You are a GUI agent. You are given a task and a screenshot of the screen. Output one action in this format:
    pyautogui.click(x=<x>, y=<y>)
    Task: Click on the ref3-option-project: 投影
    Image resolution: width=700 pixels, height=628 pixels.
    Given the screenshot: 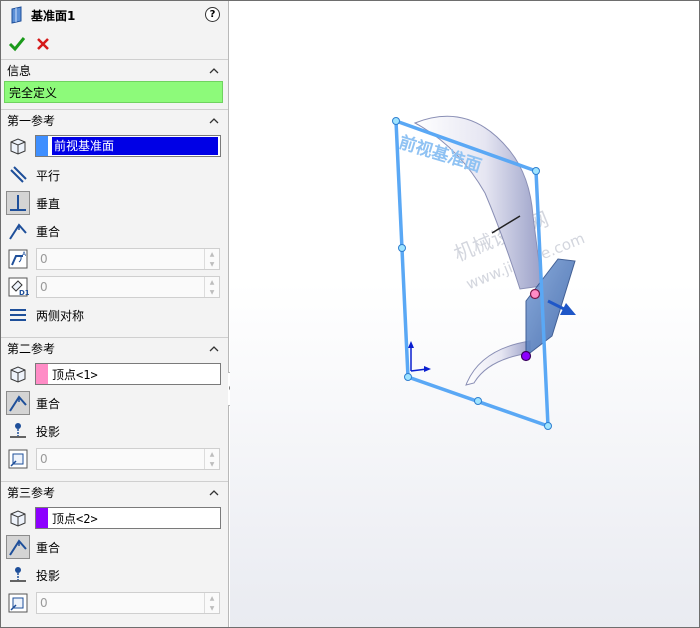 What is the action you would take?
    pyautogui.click(x=114, y=575)
    